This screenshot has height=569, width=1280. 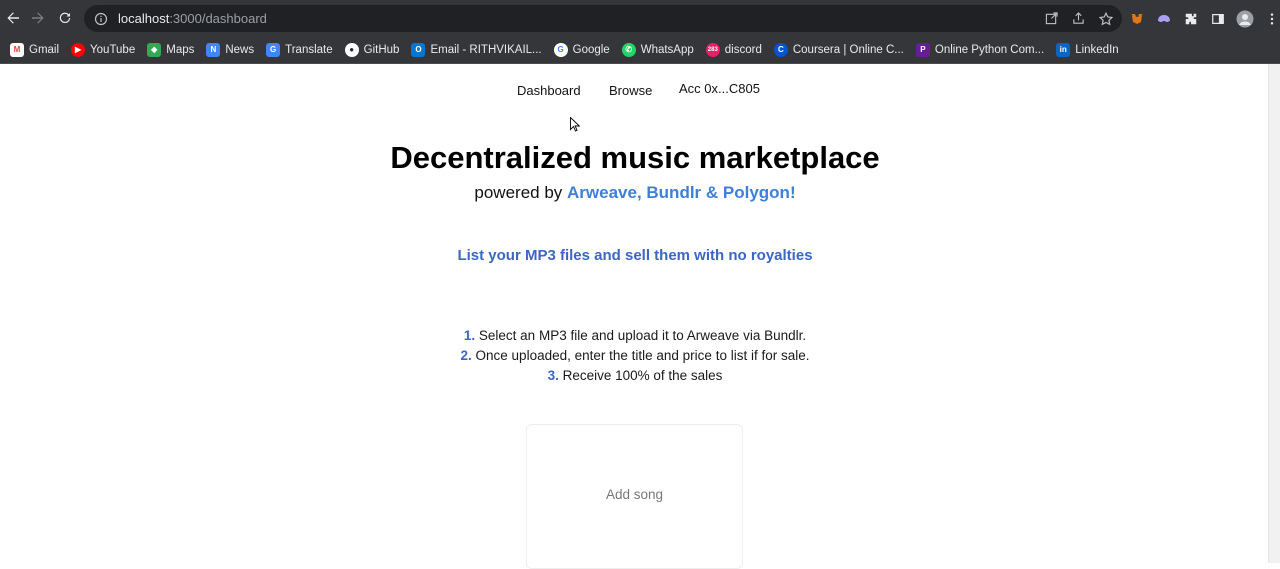 What do you see at coordinates (603, 18) in the screenshot?
I see `address-bar: localhost:3000/dashboard` at bounding box center [603, 18].